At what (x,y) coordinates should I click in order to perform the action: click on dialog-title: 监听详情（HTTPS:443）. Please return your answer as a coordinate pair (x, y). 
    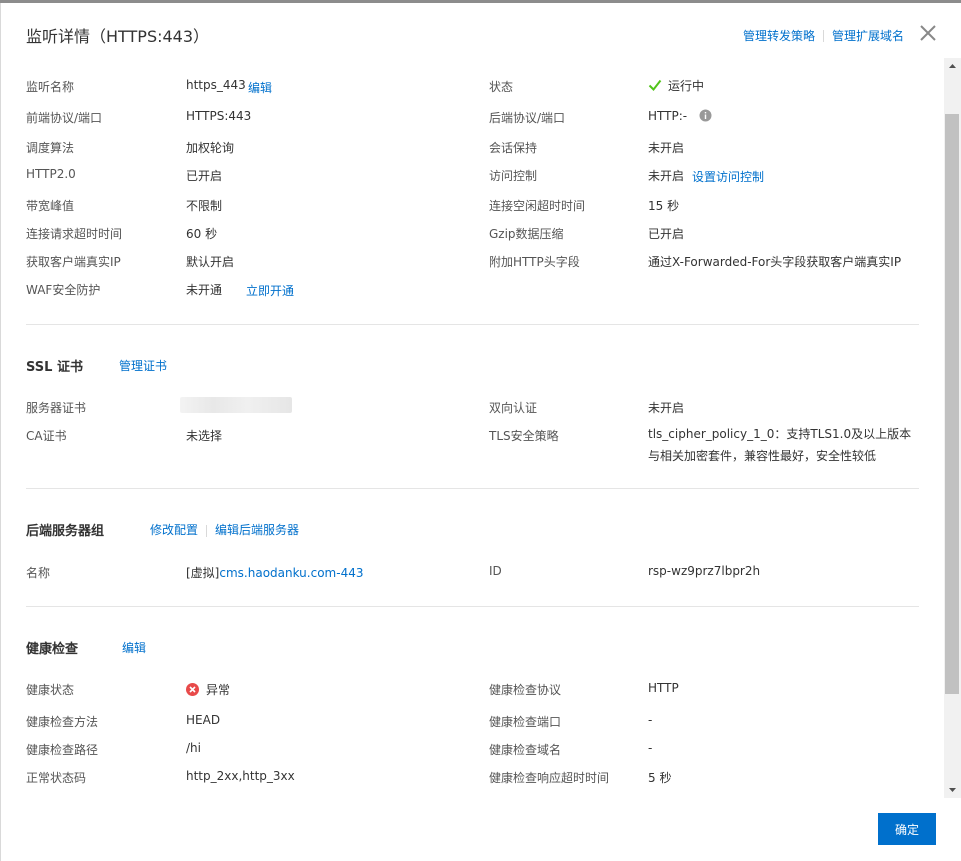
    Looking at the image, I should click on (118, 36).